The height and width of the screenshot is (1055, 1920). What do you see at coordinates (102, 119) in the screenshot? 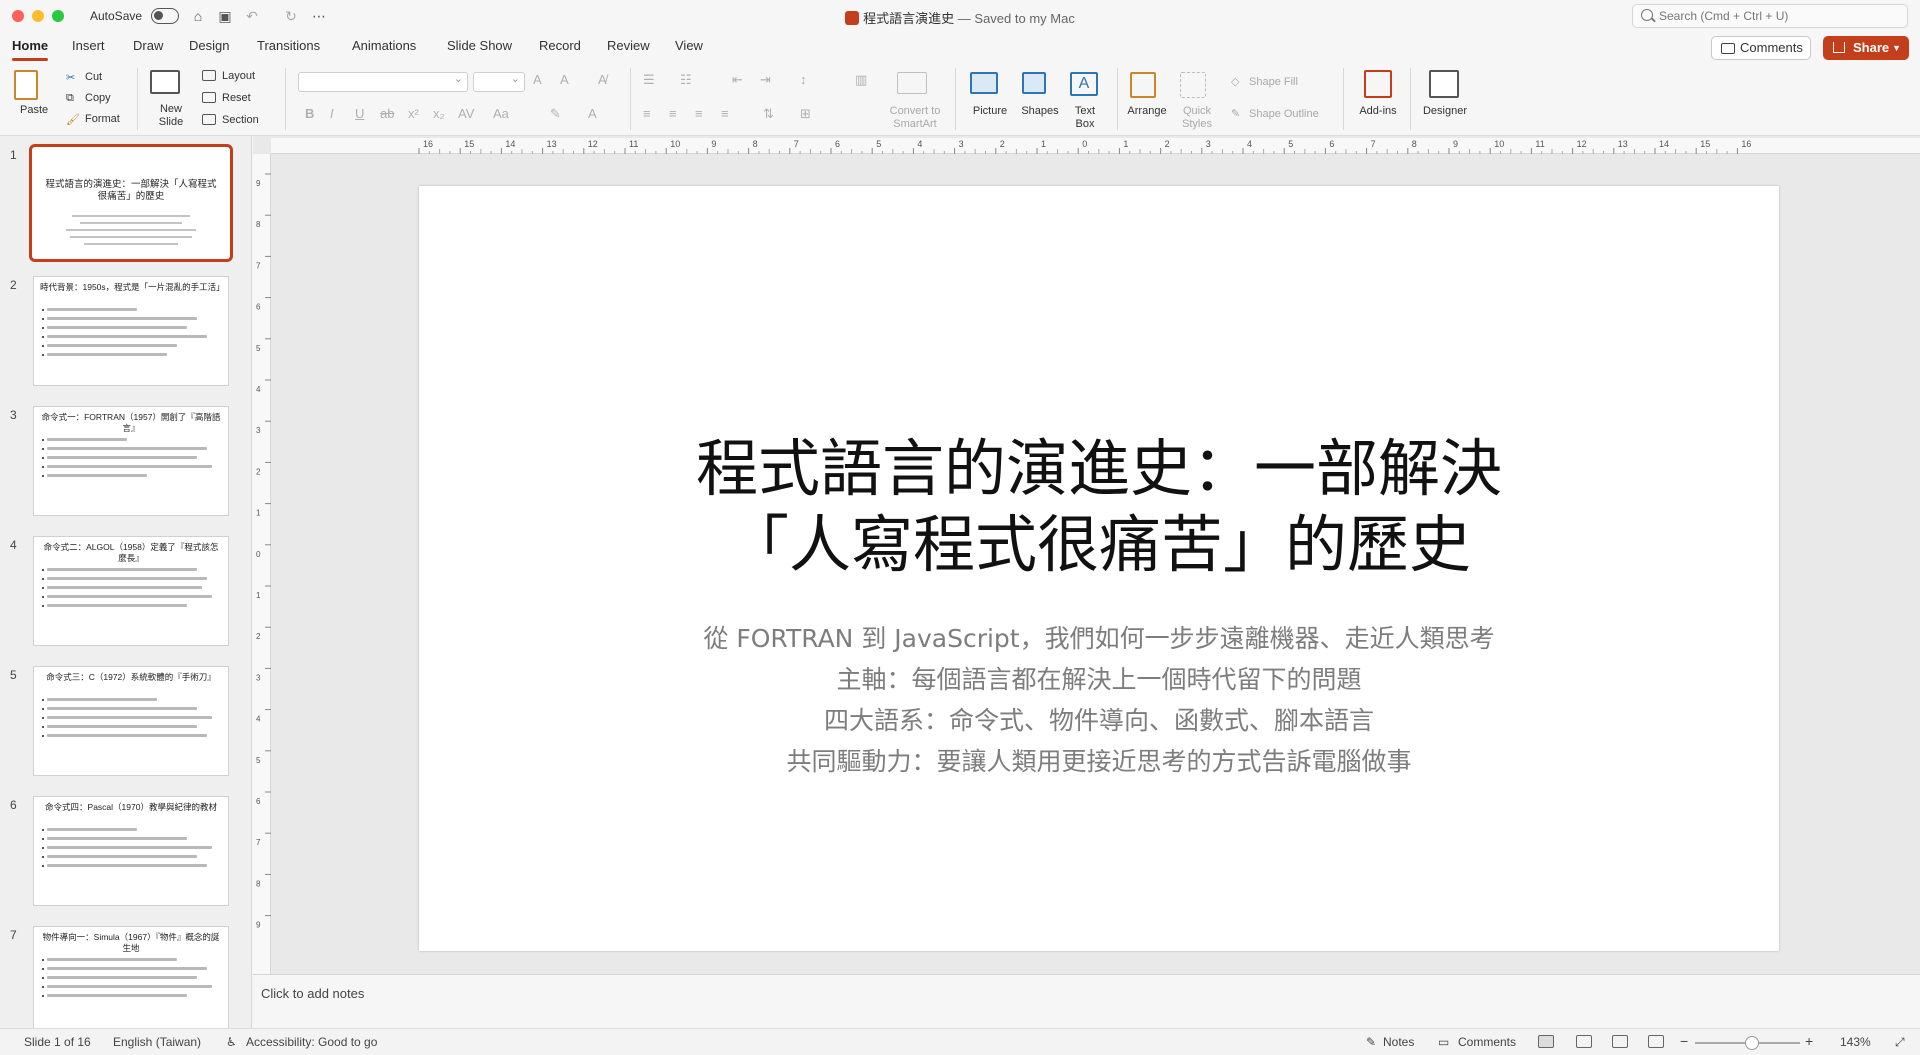
I see `format-painter-button: Format` at bounding box center [102, 119].